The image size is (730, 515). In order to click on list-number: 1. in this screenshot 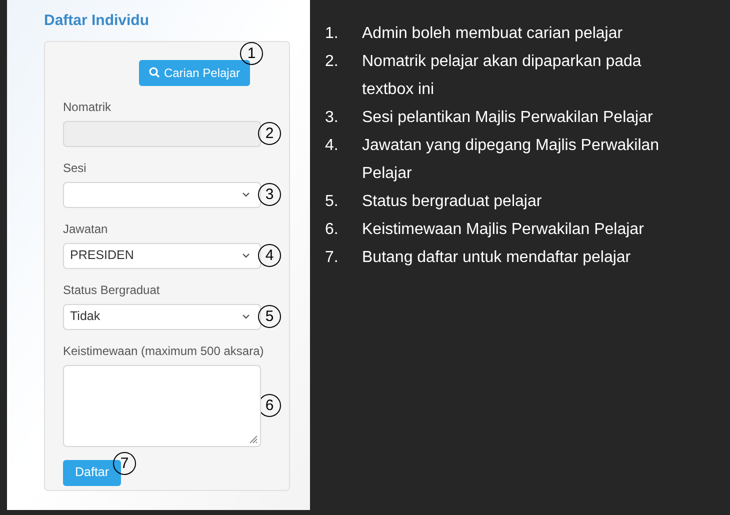, I will do `click(332, 34)`.